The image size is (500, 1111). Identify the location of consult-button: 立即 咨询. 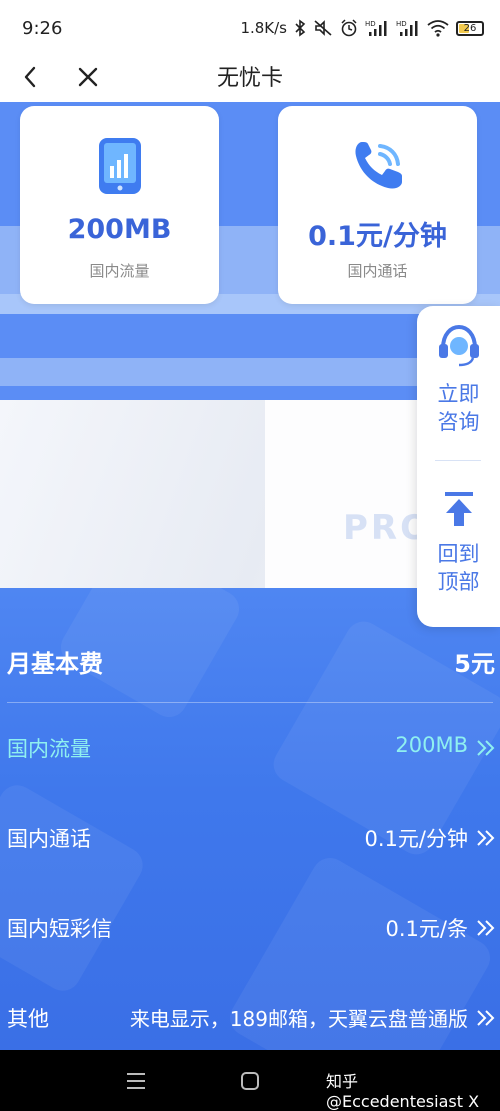
(458, 379).